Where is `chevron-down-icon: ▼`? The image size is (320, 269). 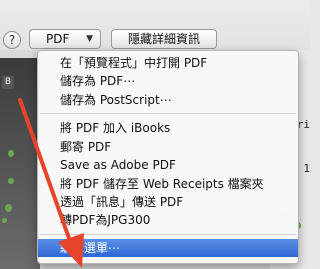
chevron-down-icon: ▼ is located at coordinates (89, 39).